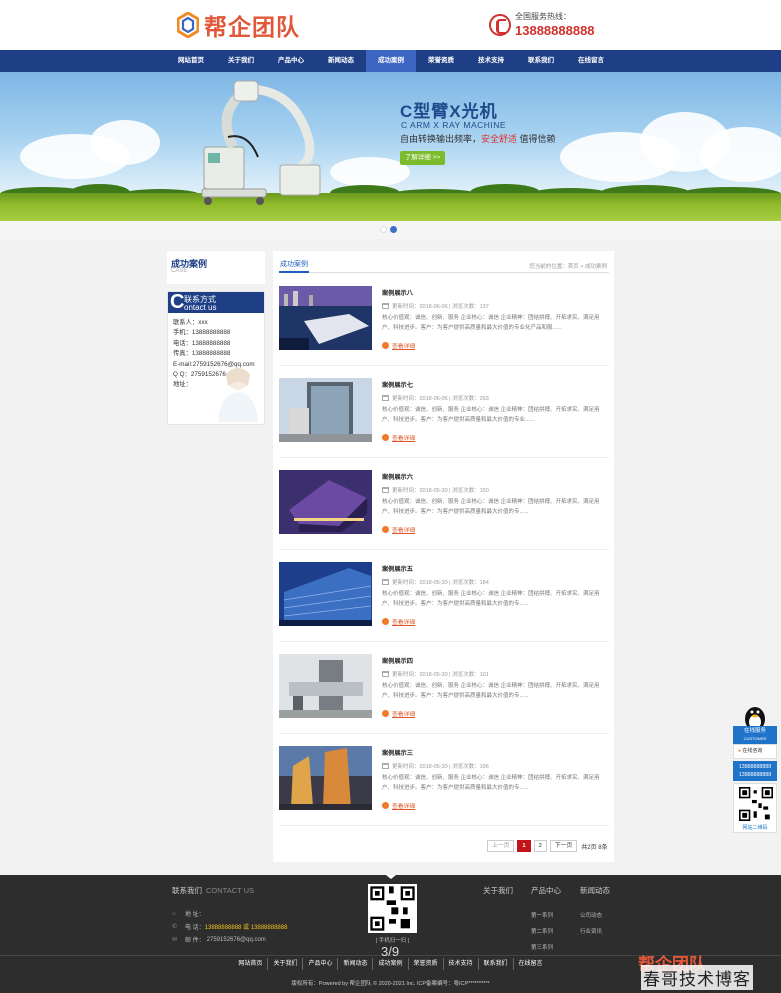 This screenshot has width=781, height=993. I want to click on case-meta: 更新时间：2018-06-06 | 浏览次数：293, so click(435, 398).